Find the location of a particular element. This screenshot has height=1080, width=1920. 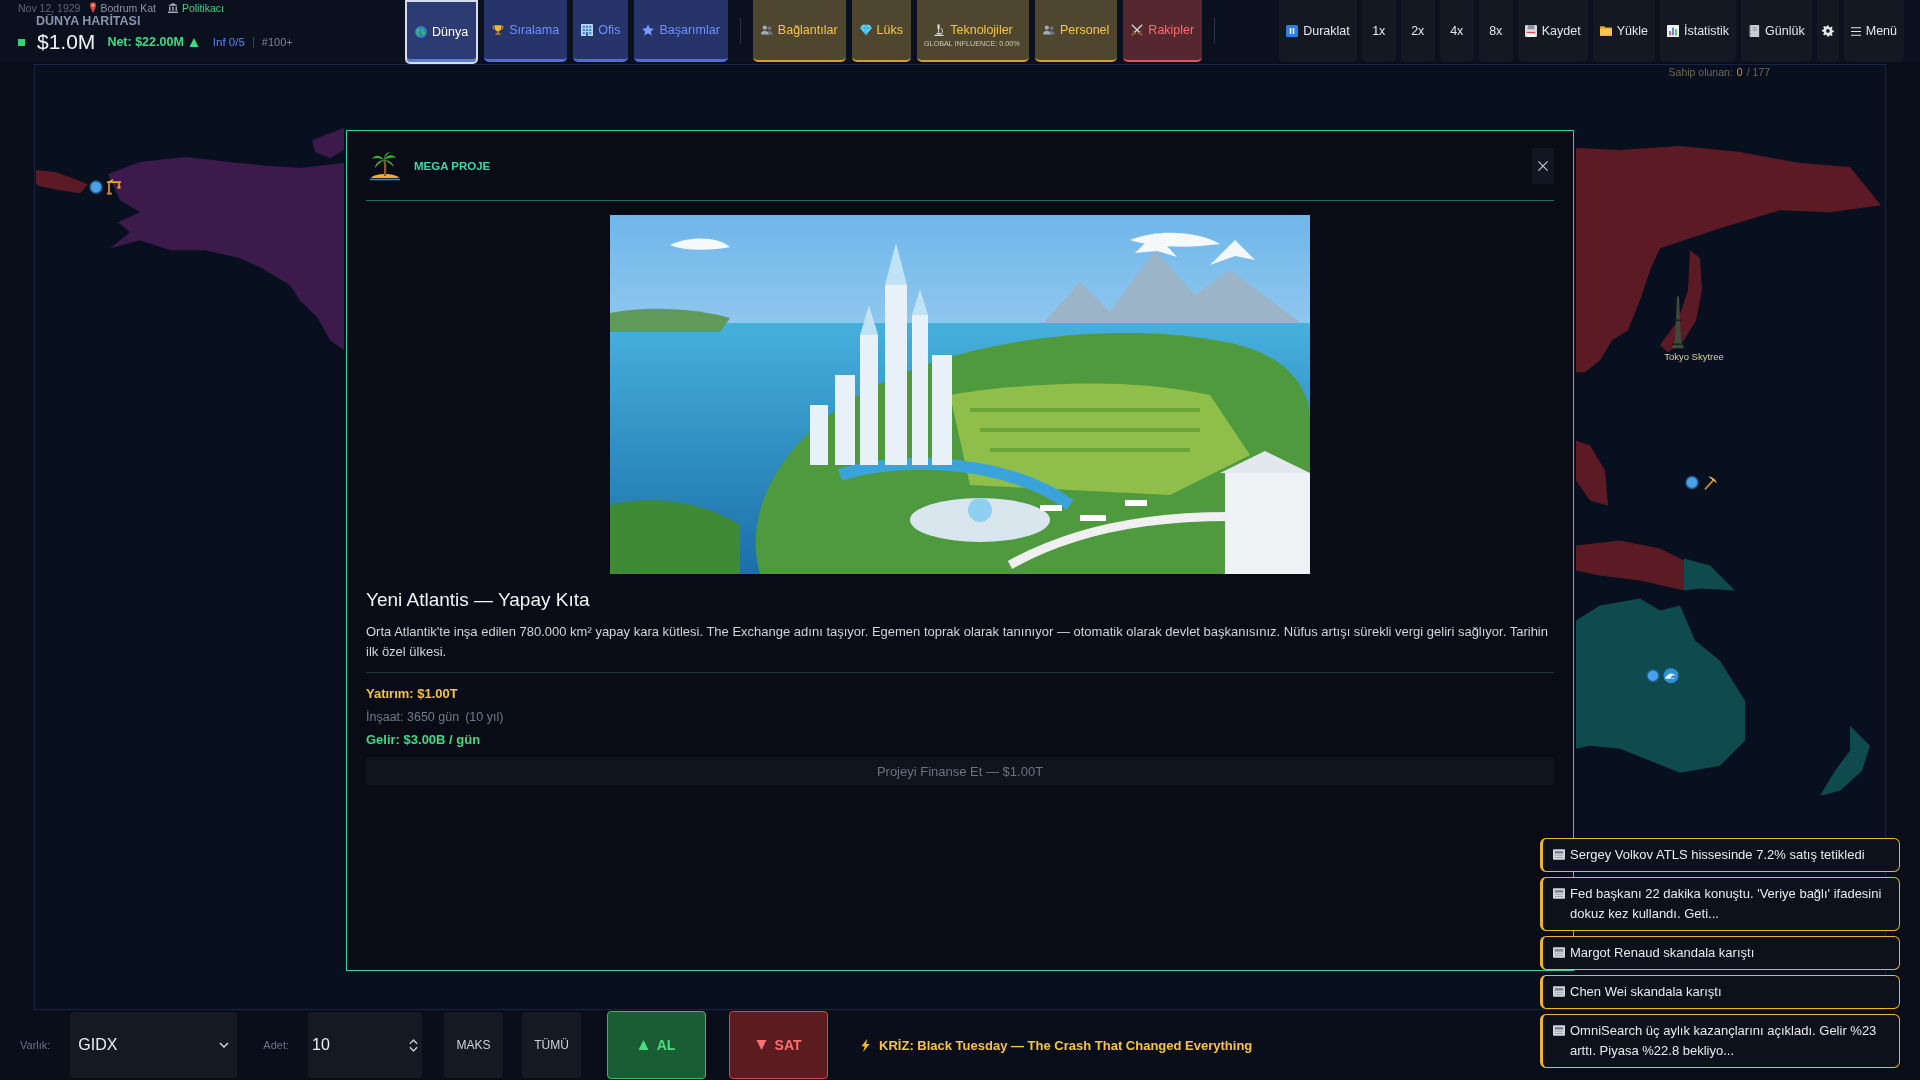

speed-button: 2x is located at coordinates (1417, 31).